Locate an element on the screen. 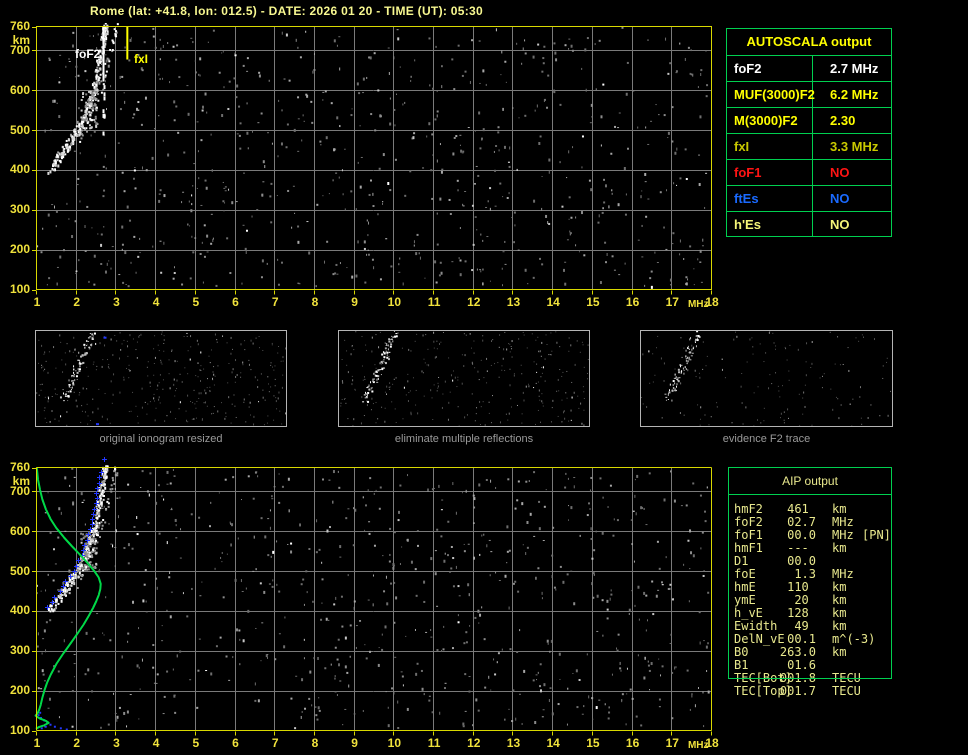 The height and width of the screenshot is (755, 968). autoscala-row-fxi: fxI 3.3 MHz is located at coordinates (809, 147).